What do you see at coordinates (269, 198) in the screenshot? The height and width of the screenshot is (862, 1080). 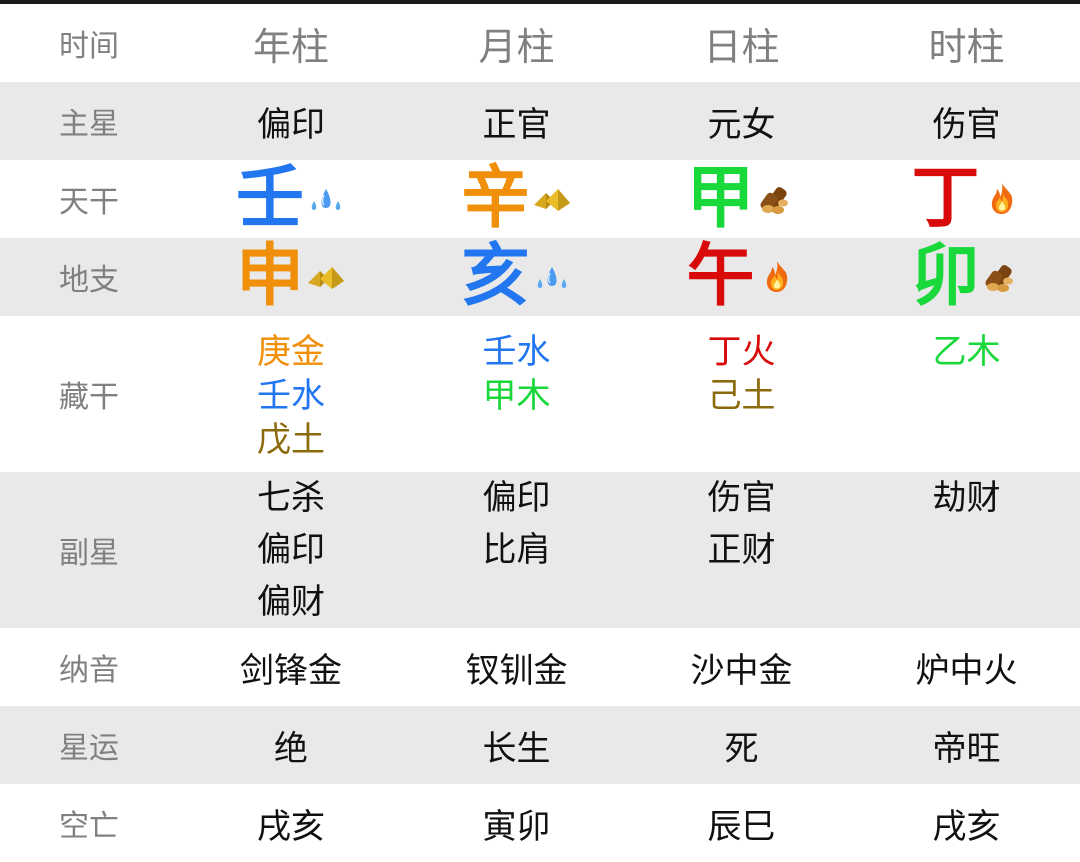 I see `stem-char: 壬` at bounding box center [269, 198].